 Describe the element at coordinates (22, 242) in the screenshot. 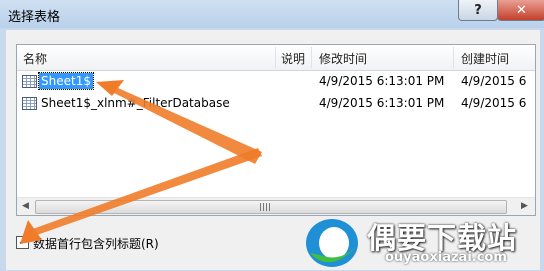

I see `first-row-header-checkbox: ✓` at that location.